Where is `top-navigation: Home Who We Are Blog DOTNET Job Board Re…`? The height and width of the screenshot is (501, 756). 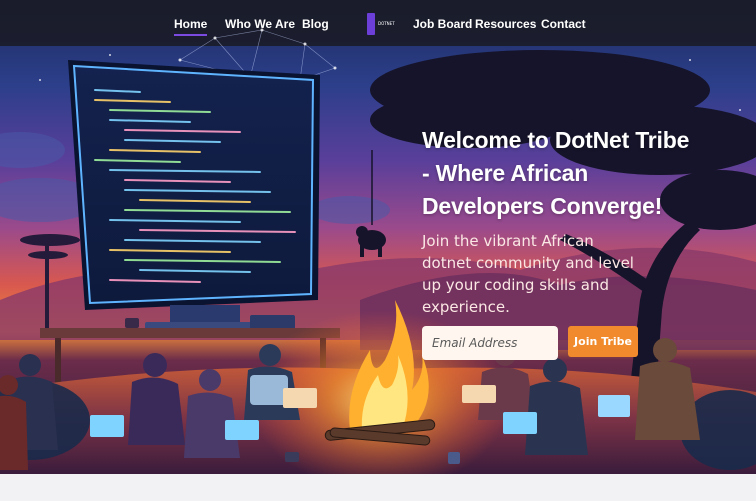
top-navigation: Home Who We Are Blog DOTNET Job Board Re… is located at coordinates (378, 24).